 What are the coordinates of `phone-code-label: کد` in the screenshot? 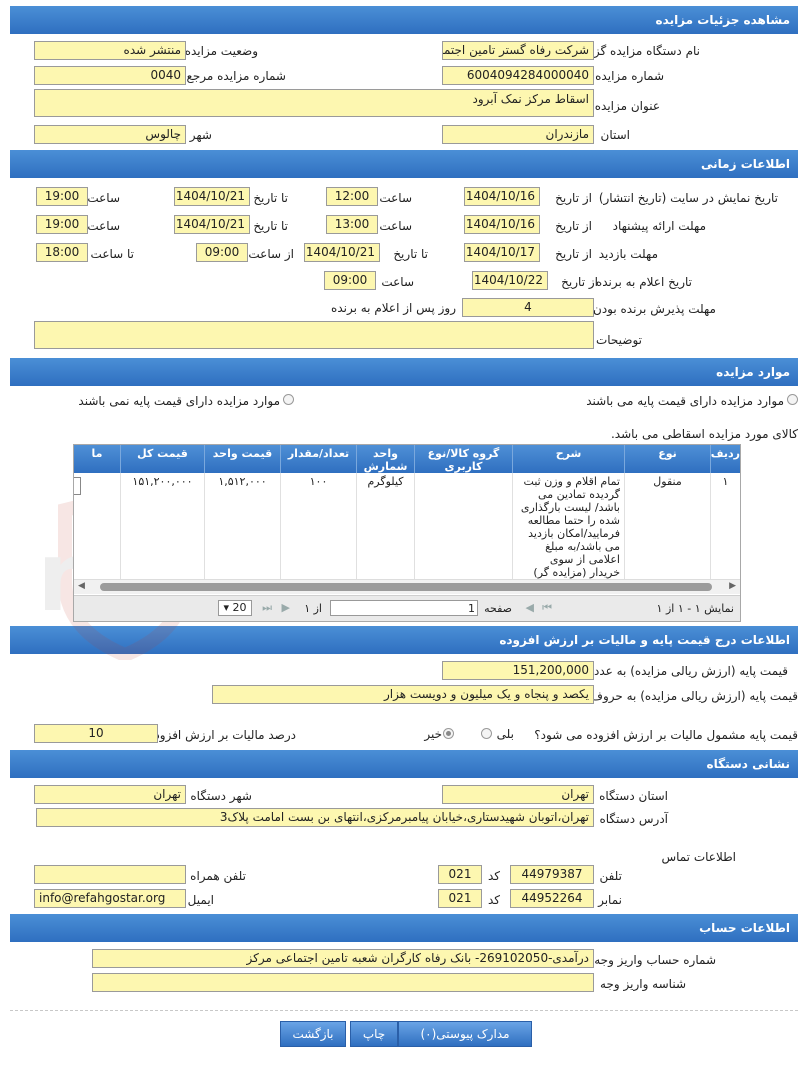 It's located at (493, 876).